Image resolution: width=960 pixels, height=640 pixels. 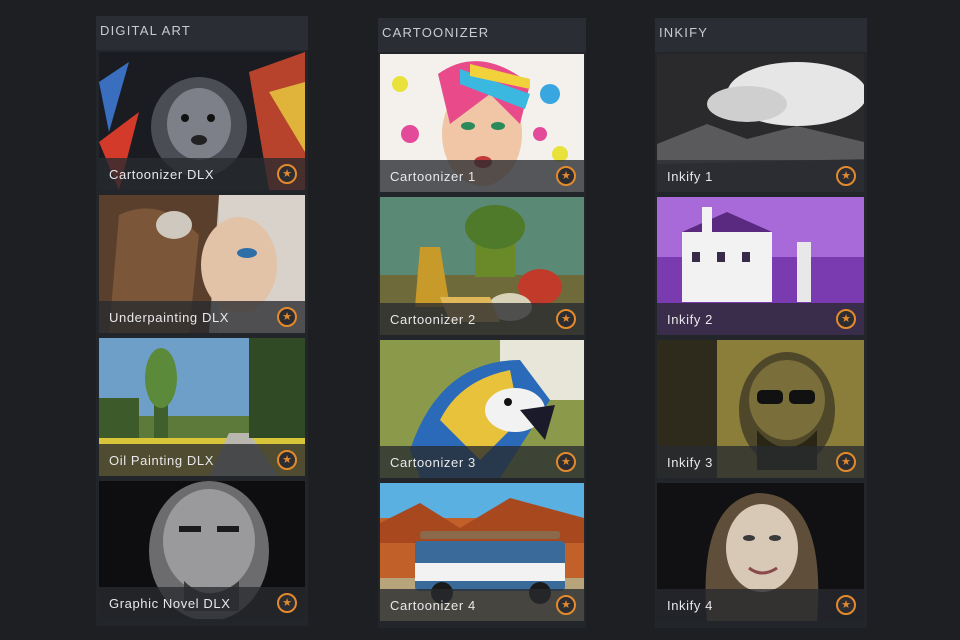 What do you see at coordinates (482, 552) in the screenshot?
I see `effect-tile-cartoonizer-4: Cartoonizer 4 ★` at bounding box center [482, 552].